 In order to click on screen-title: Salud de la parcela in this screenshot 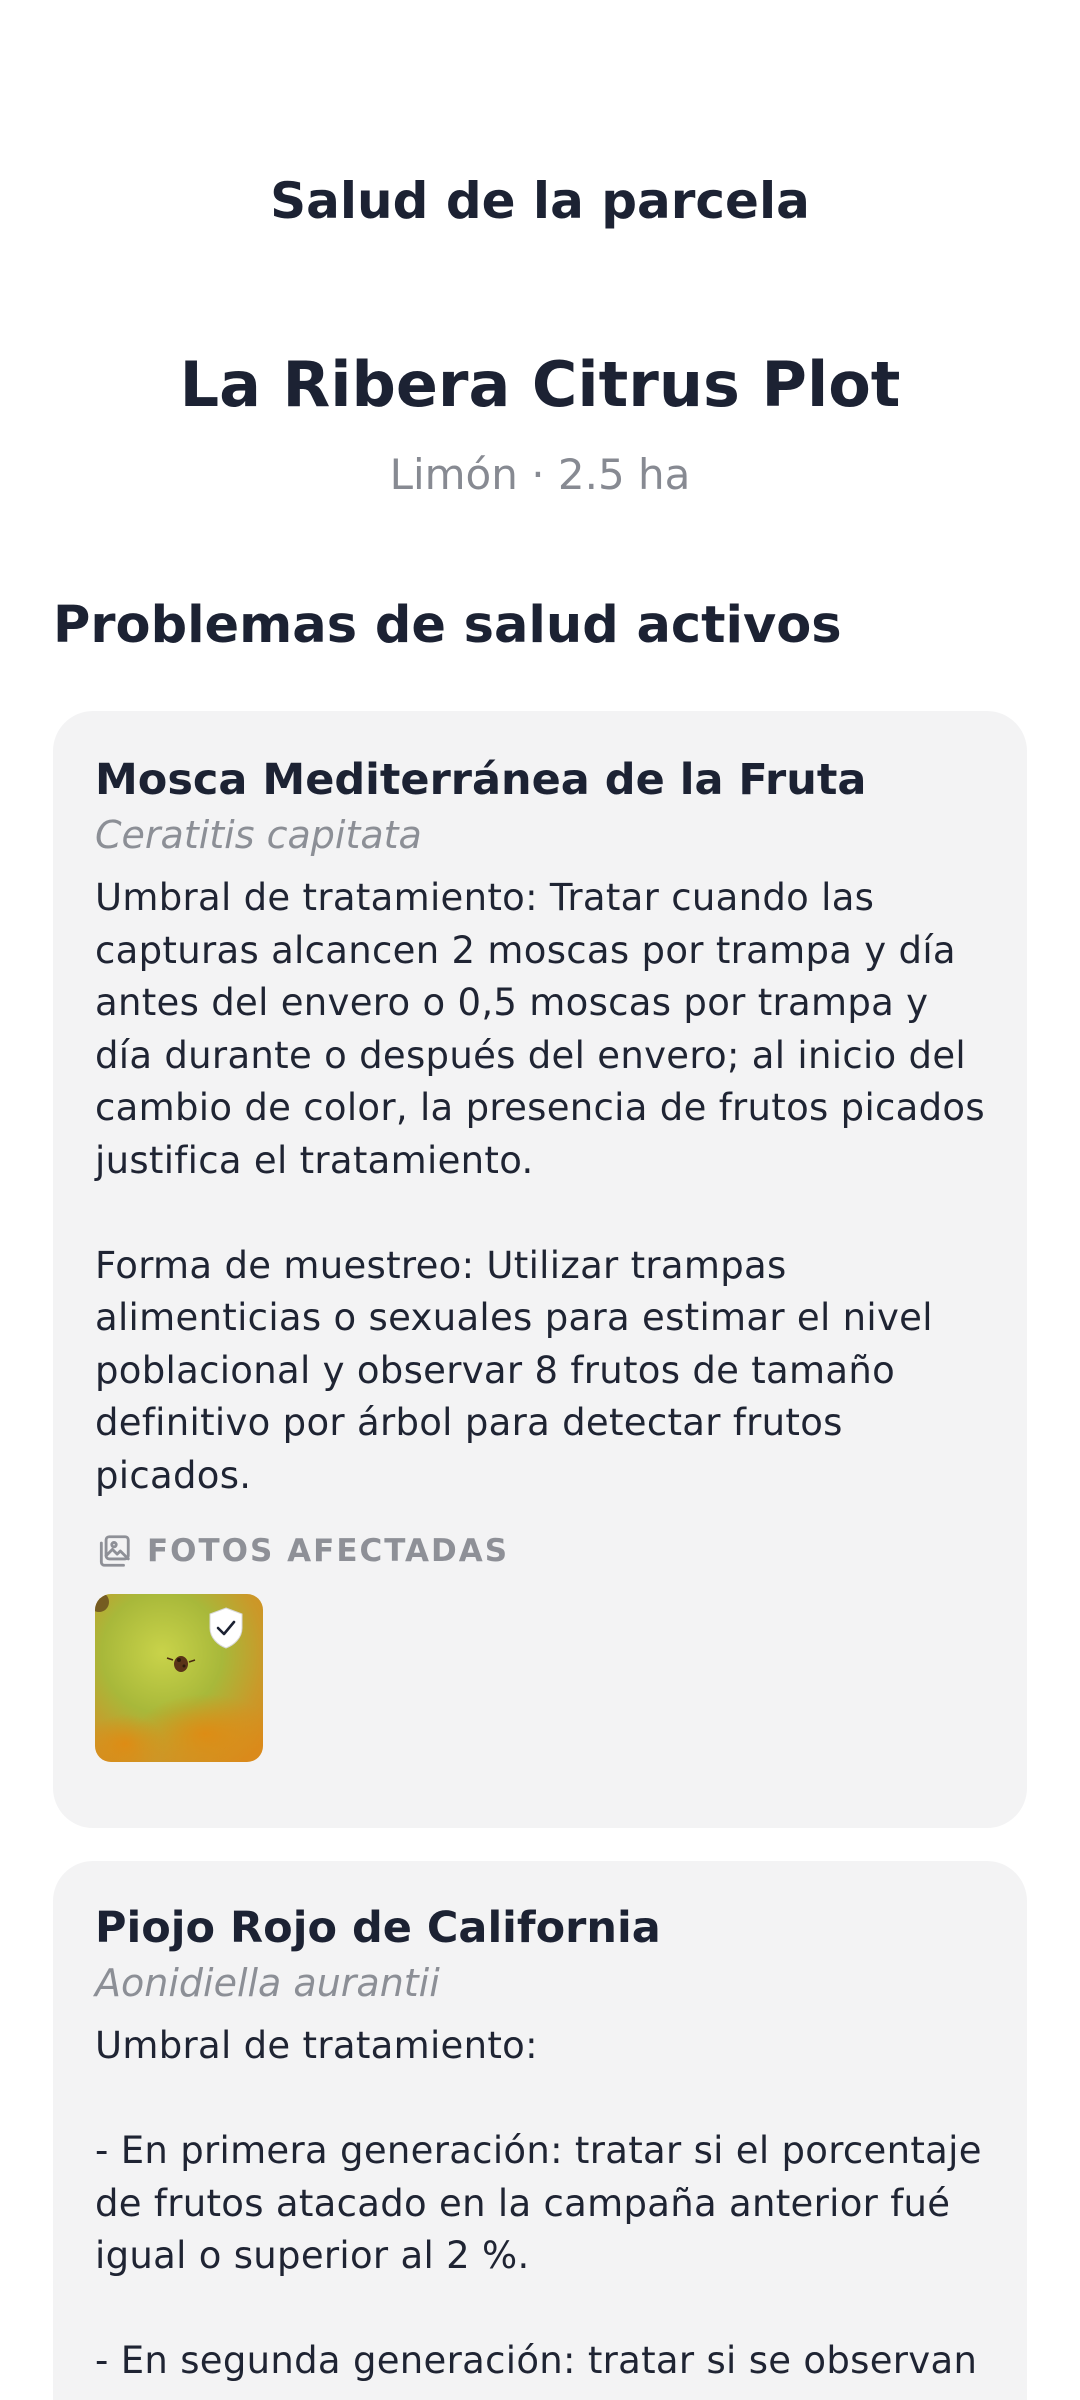, I will do `click(540, 201)`.